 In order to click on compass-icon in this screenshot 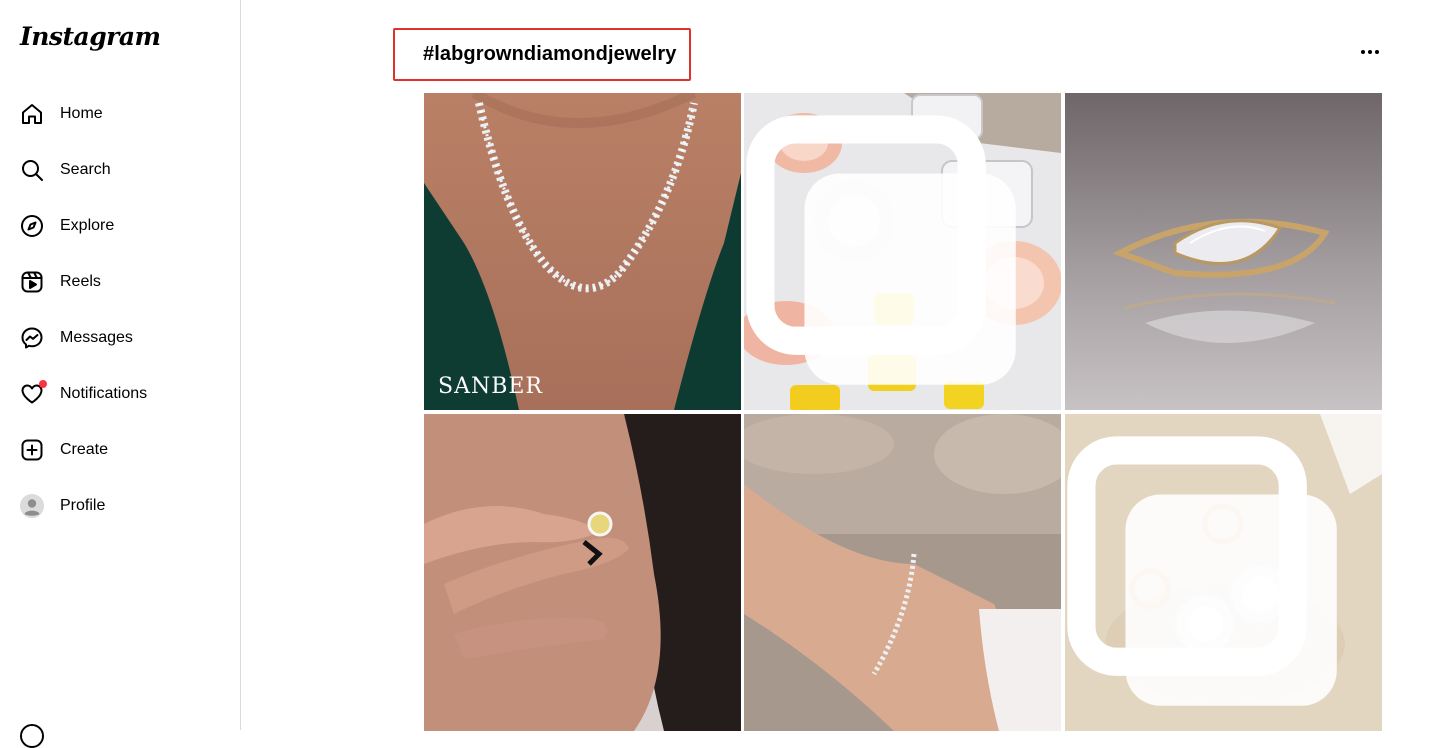, I will do `click(32, 226)`.